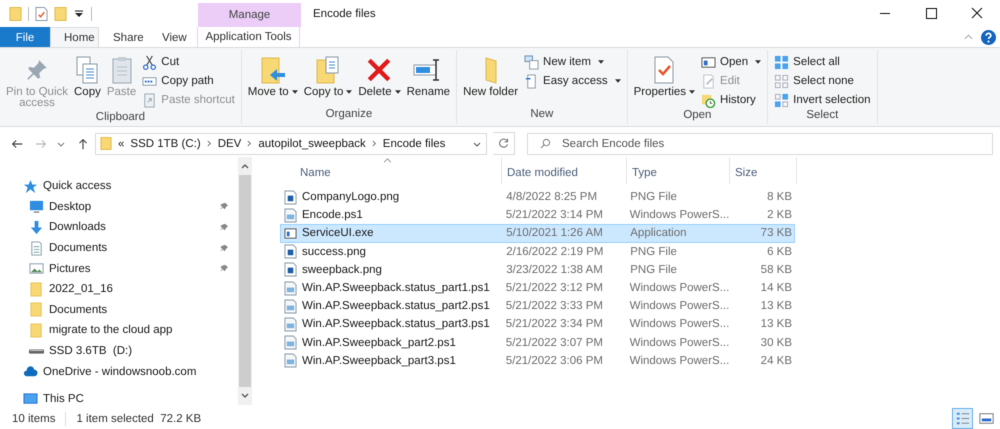  I want to click on type-cell-text: PNG File, so click(653, 270).